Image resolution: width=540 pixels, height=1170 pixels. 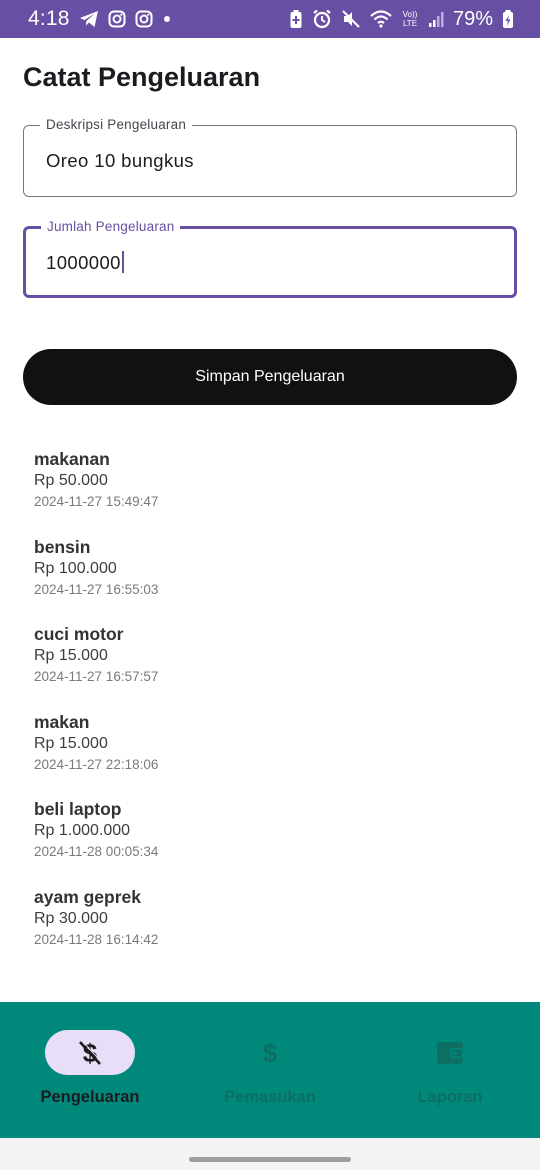 I want to click on amount-field-value: 1000000, so click(x=83, y=262).